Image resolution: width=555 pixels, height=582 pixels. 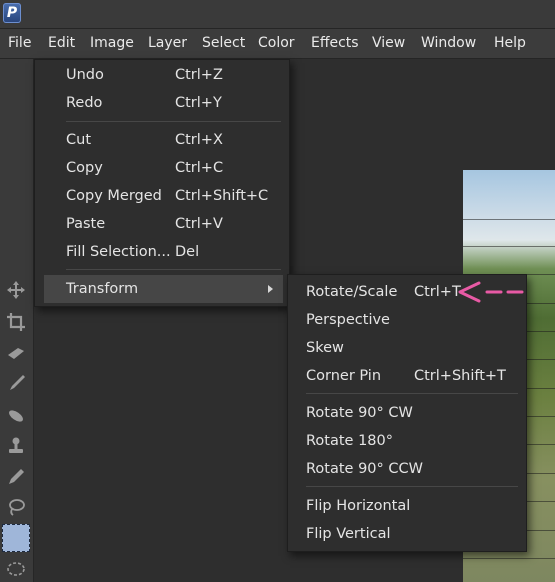 What do you see at coordinates (61, 43) in the screenshot?
I see `menu-edit: Edit` at bounding box center [61, 43].